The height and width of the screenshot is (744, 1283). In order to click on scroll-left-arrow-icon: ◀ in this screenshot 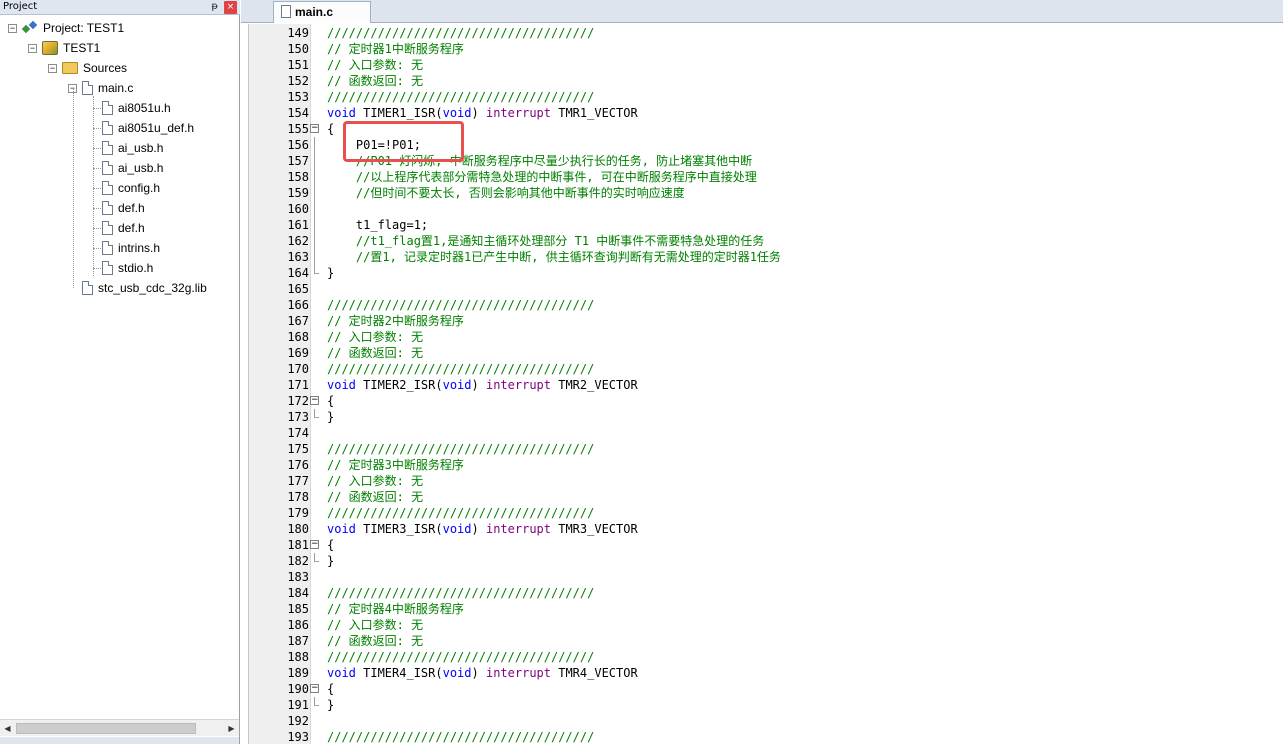, I will do `click(7, 728)`.